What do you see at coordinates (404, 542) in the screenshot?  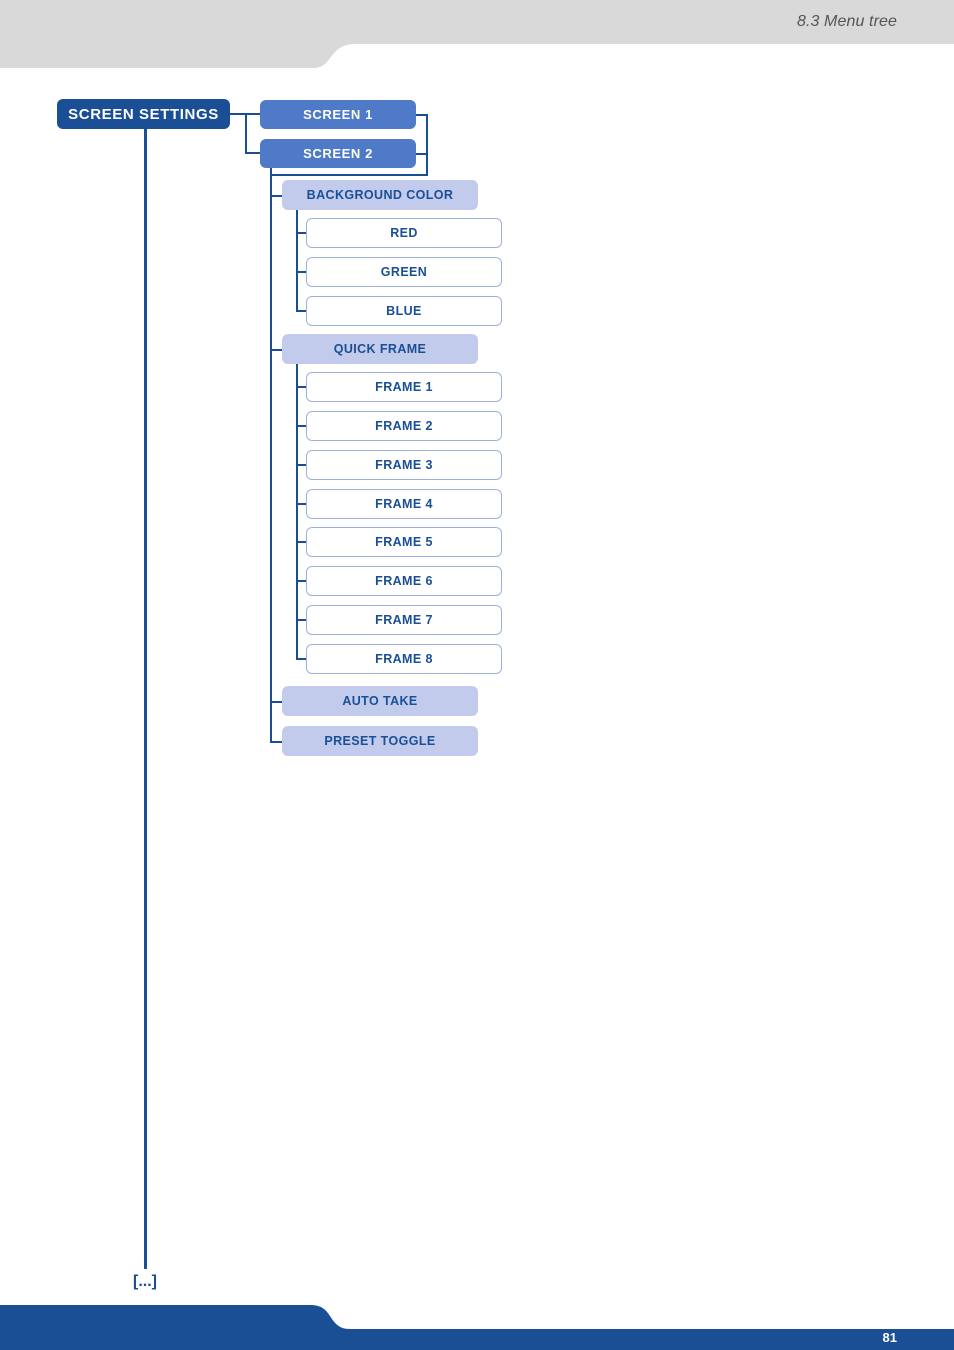 I see `option-frame-5: FRAME 5` at bounding box center [404, 542].